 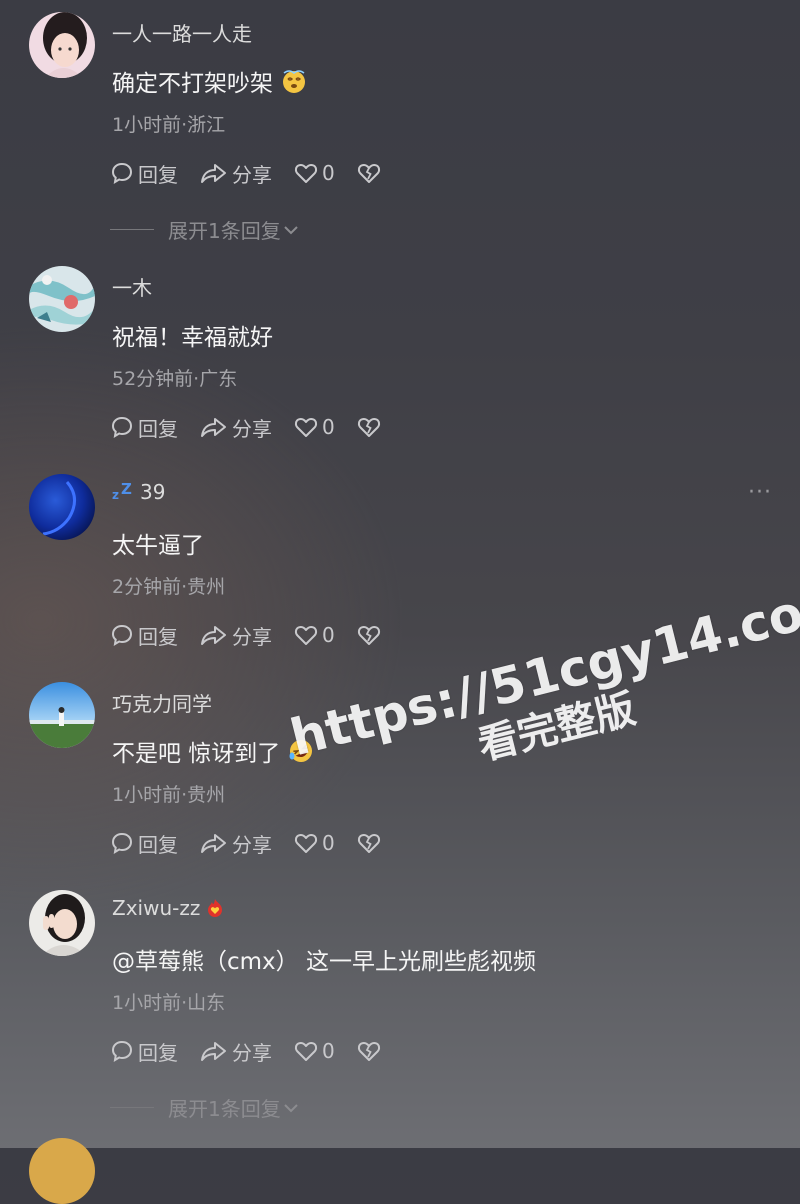 I want to click on comment-username: 巧克力同学, so click(x=162, y=702).